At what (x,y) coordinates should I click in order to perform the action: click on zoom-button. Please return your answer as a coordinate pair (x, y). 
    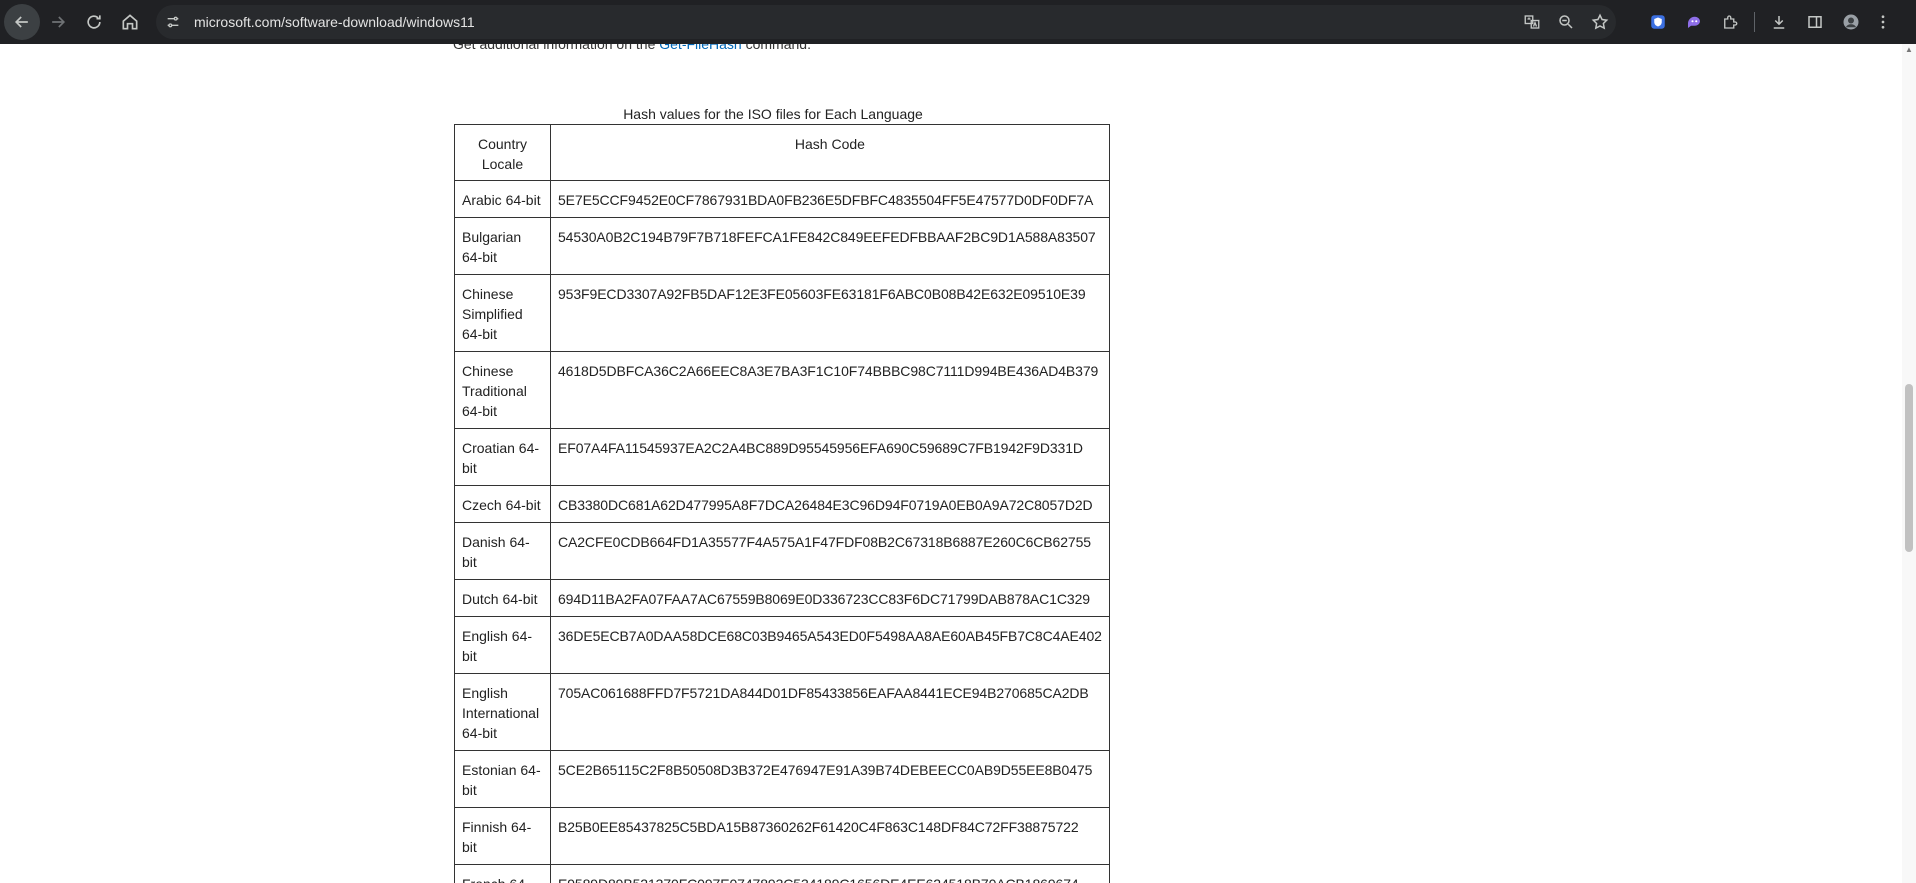
    Looking at the image, I should click on (1566, 22).